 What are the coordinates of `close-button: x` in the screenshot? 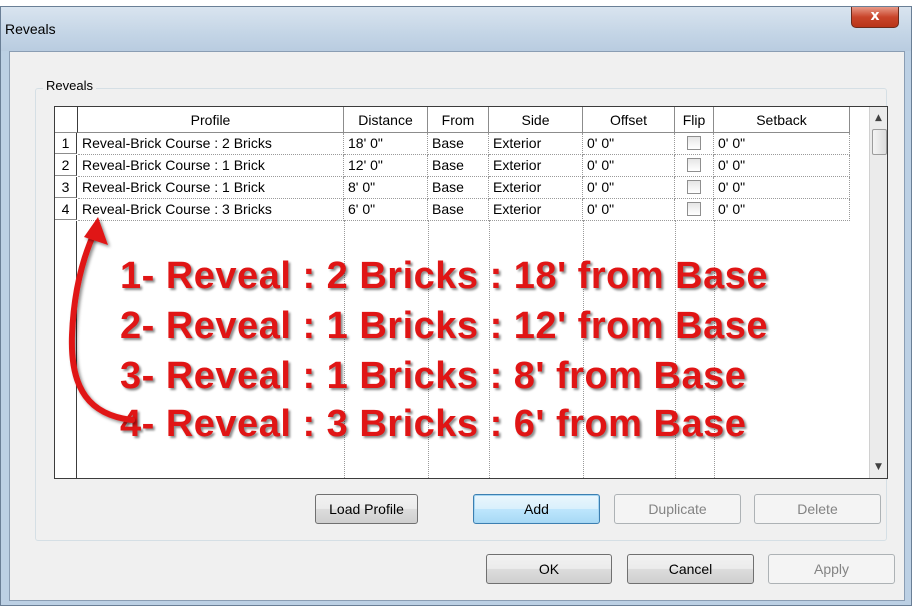 It's located at (875, 17).